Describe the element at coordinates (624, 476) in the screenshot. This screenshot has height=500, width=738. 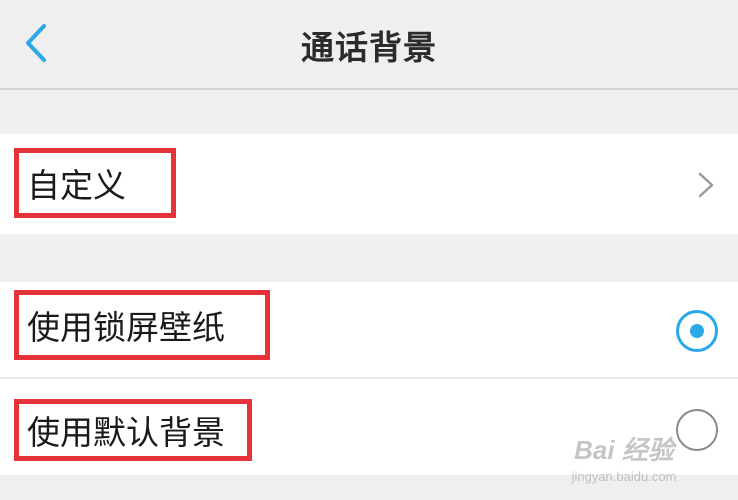
I see `watermark-url: jingyan.baidu.com` at that location.